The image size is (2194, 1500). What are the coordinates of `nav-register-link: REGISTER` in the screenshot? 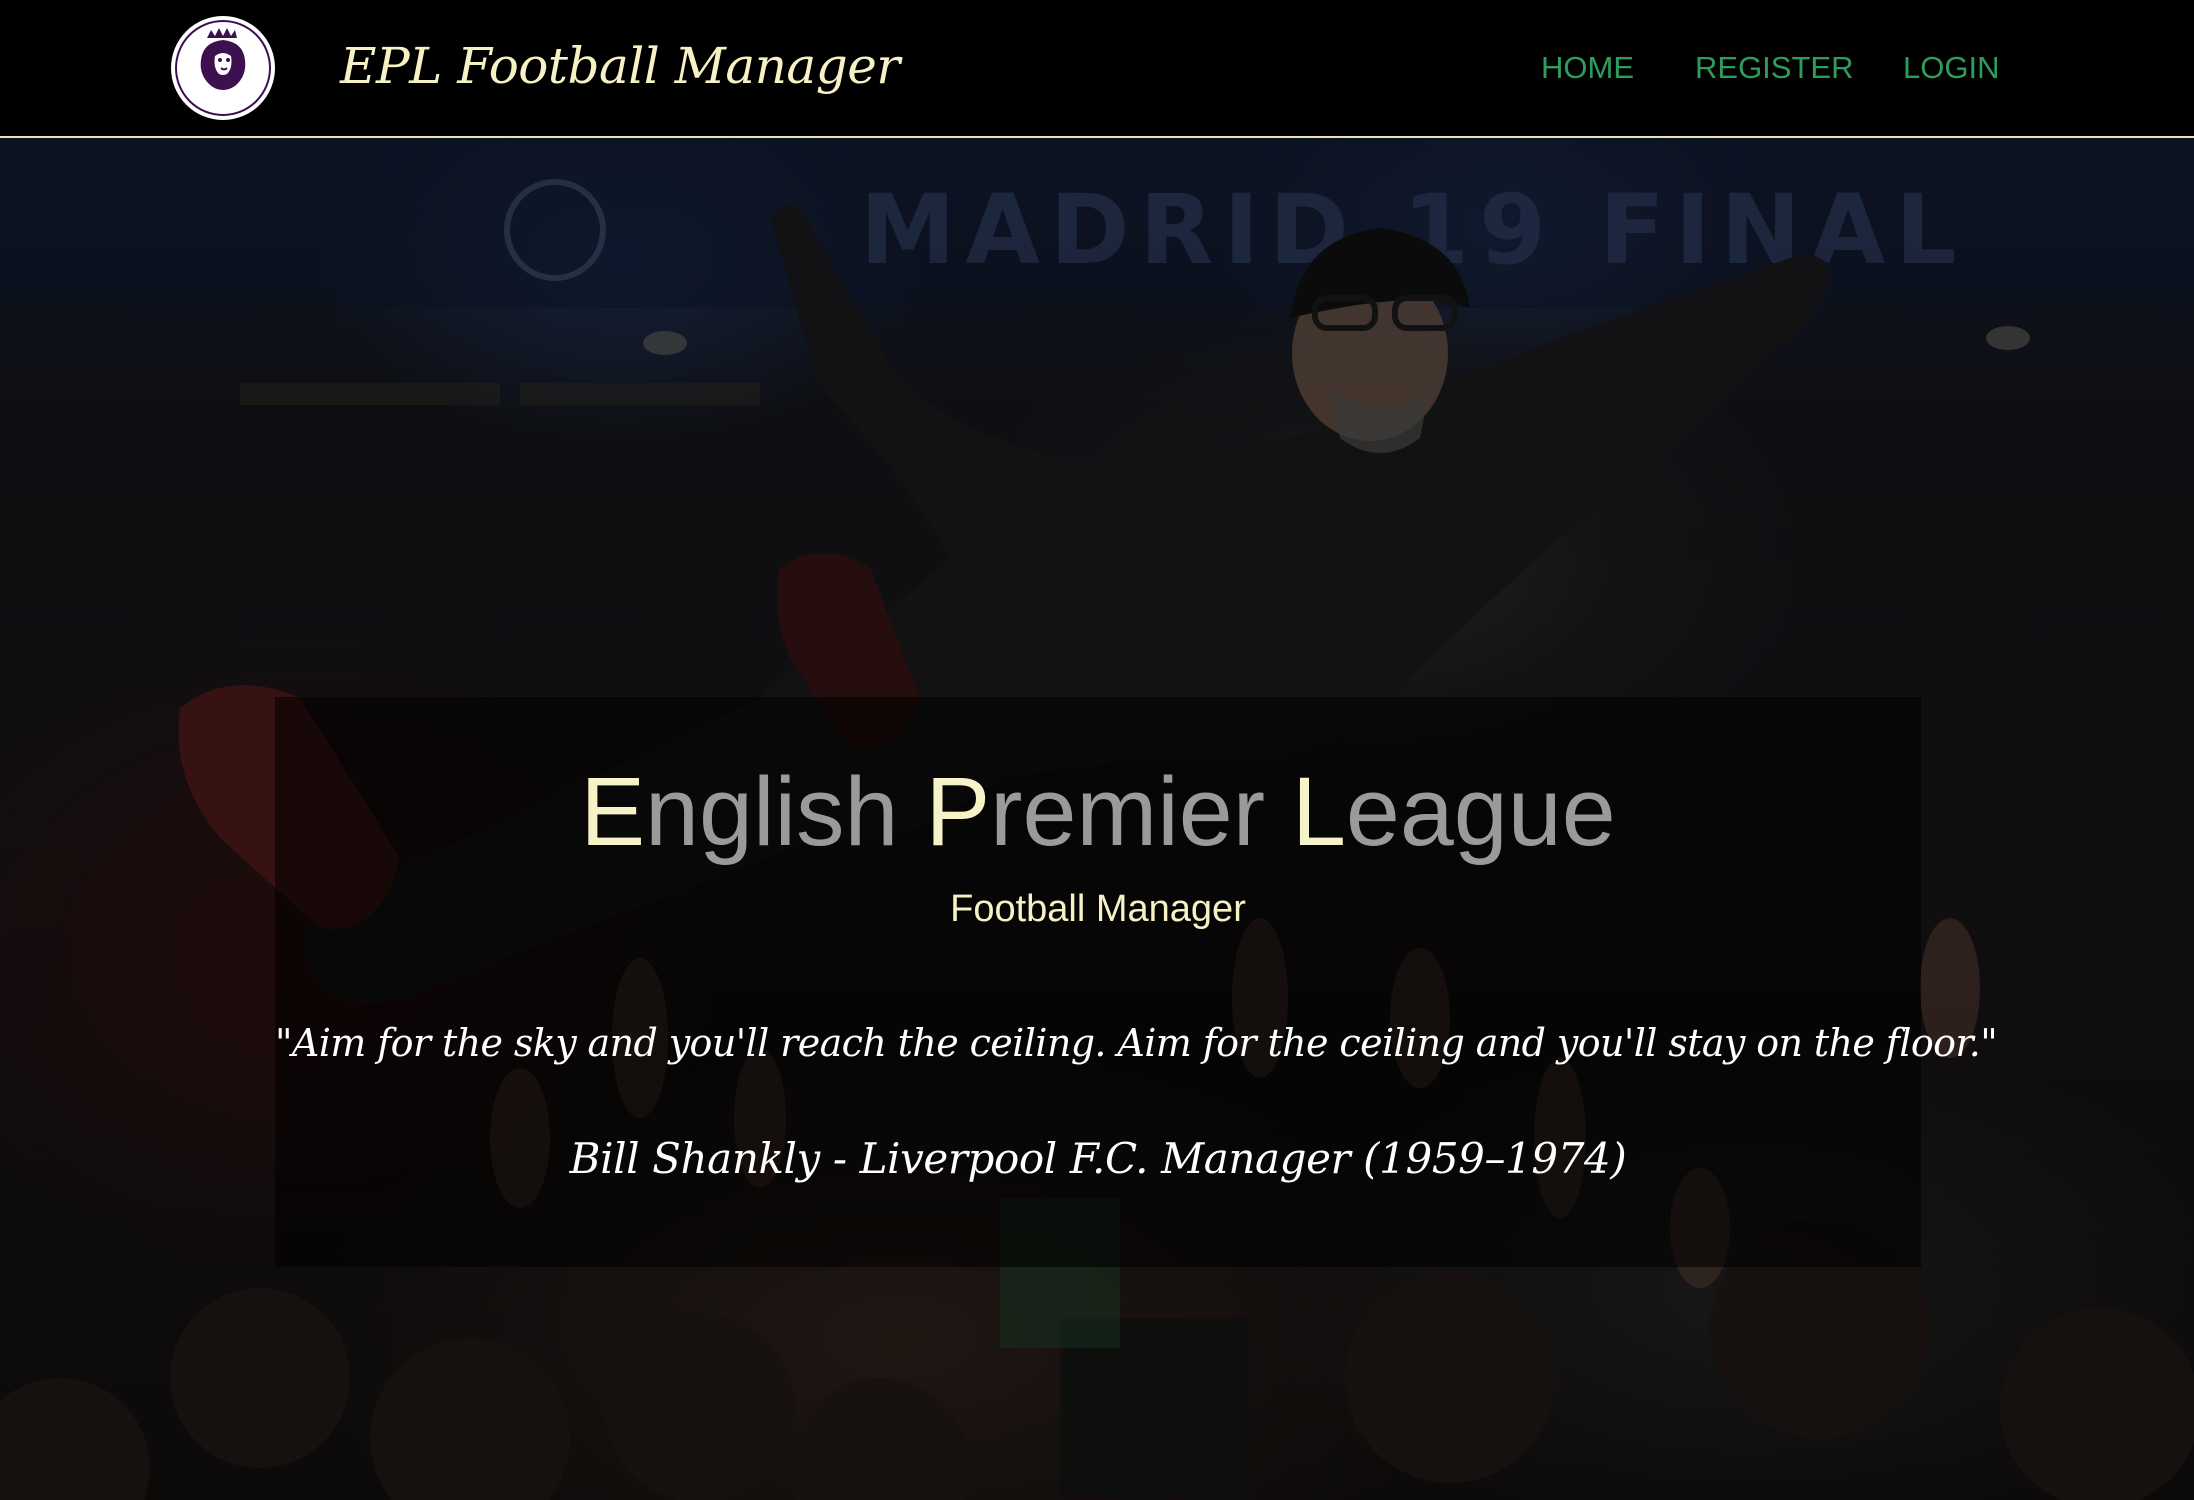 It's located at (1774, 68).